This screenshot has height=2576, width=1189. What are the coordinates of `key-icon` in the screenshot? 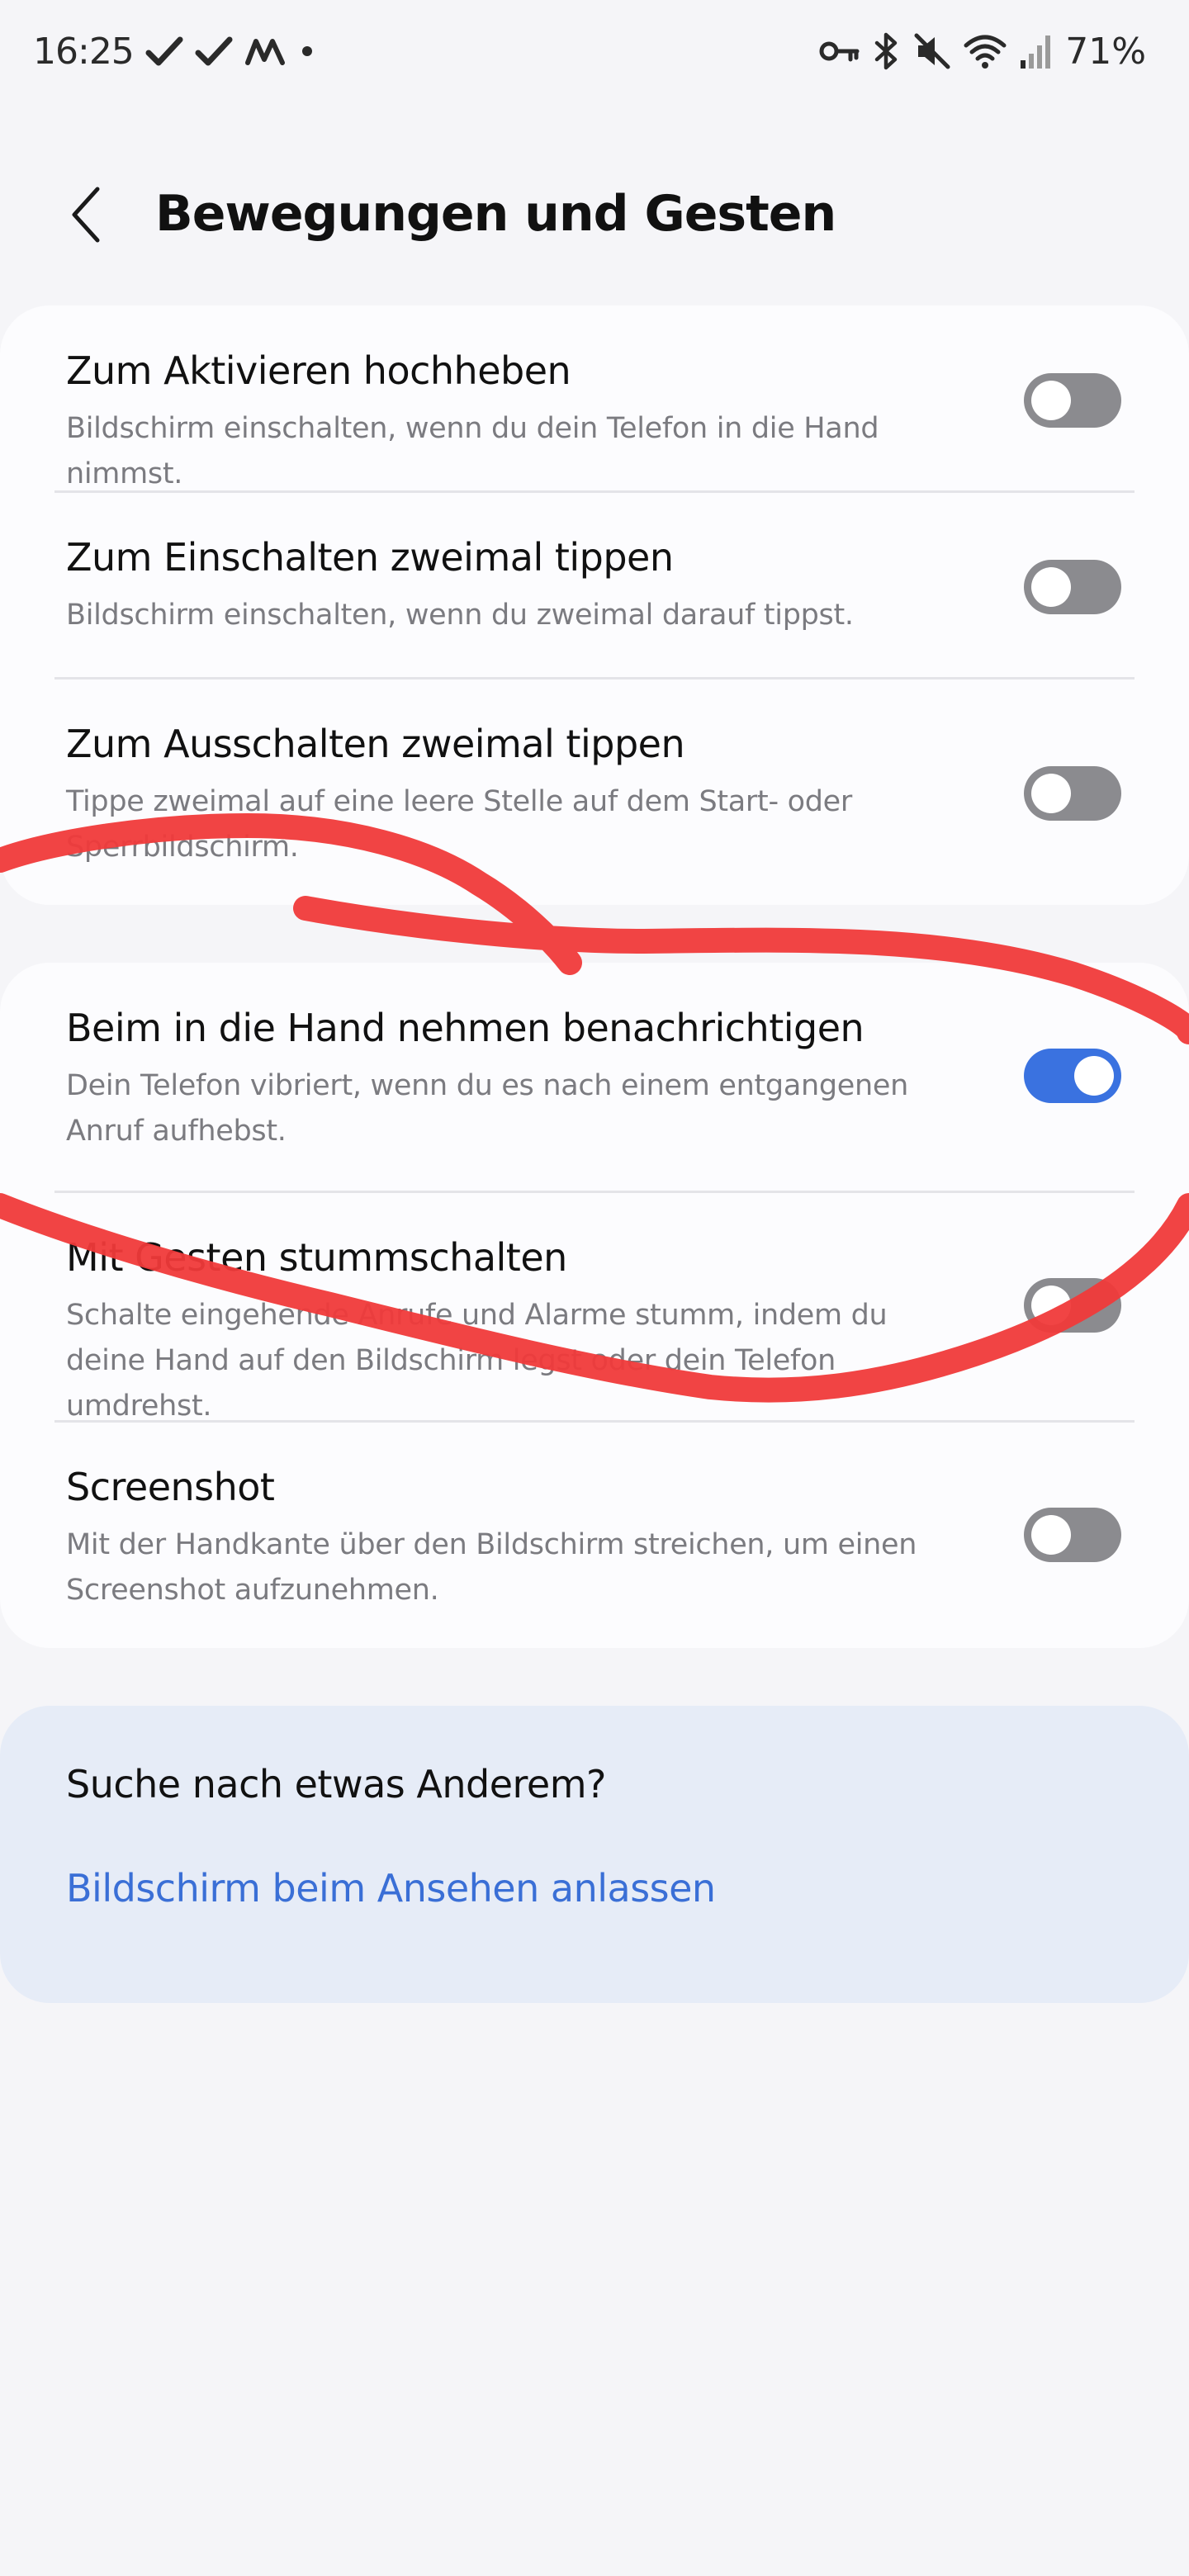 It's located at (838, 51).